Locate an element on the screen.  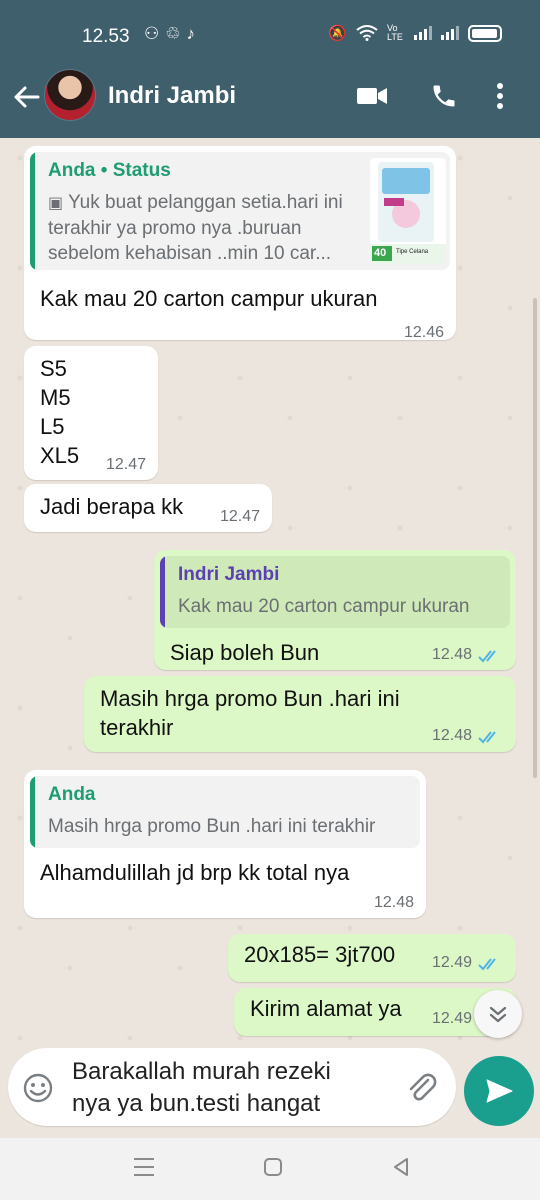
contact-name: Indri Jambi is located at coordinates (172, 96).